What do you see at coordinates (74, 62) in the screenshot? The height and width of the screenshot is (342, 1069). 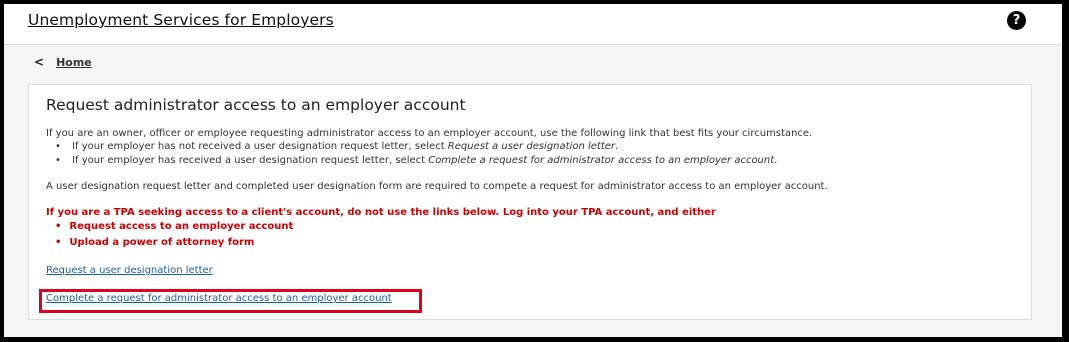 I see `home-link: Home` at bounding box center [74, 62].